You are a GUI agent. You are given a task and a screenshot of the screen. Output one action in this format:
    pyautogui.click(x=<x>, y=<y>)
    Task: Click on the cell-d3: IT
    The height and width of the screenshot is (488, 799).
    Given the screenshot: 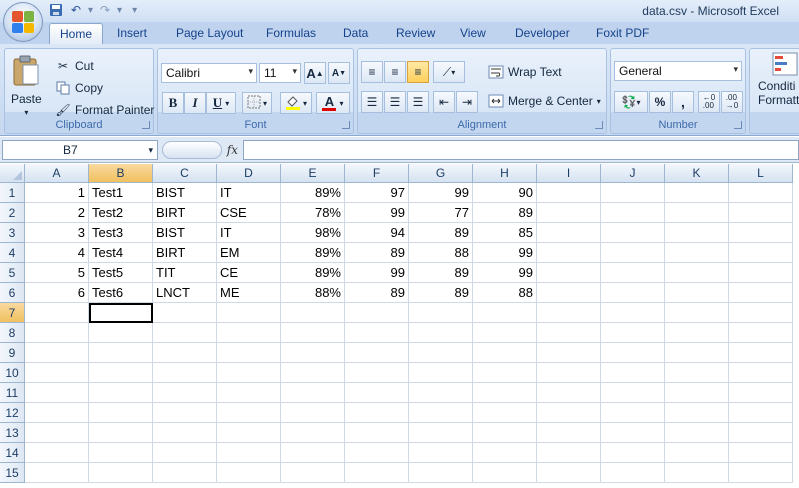 What is the action you would take?
    pyautogui.click(x=249, y=233)
    